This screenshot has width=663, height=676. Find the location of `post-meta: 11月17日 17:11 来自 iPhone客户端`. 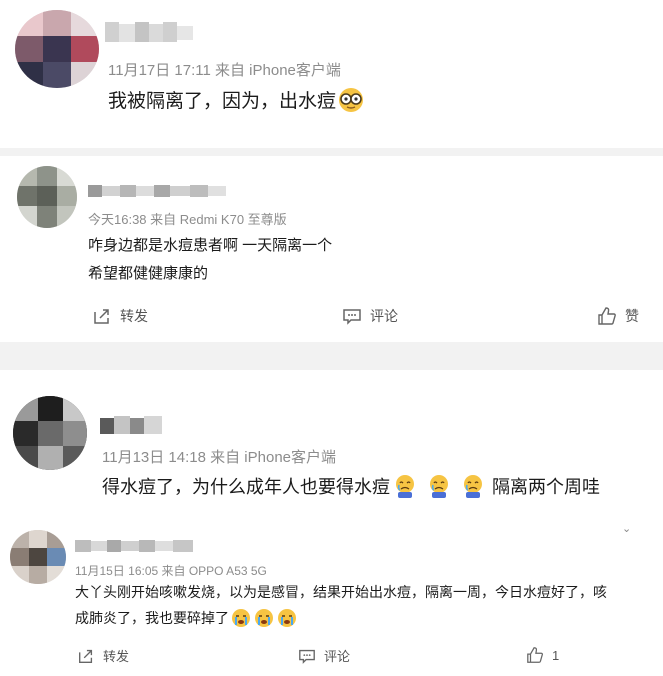

post-meta: 11月17日 17:11 来自 iPhone客户端 is located at coordinates (224, 70).